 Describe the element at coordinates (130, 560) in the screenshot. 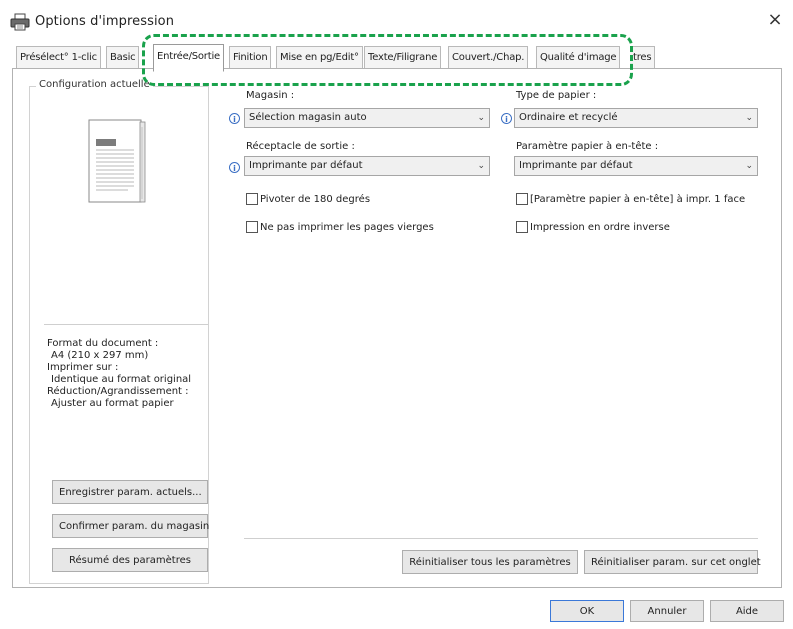

I see `settings-summary-button: Résumé des paramètres` at that location.